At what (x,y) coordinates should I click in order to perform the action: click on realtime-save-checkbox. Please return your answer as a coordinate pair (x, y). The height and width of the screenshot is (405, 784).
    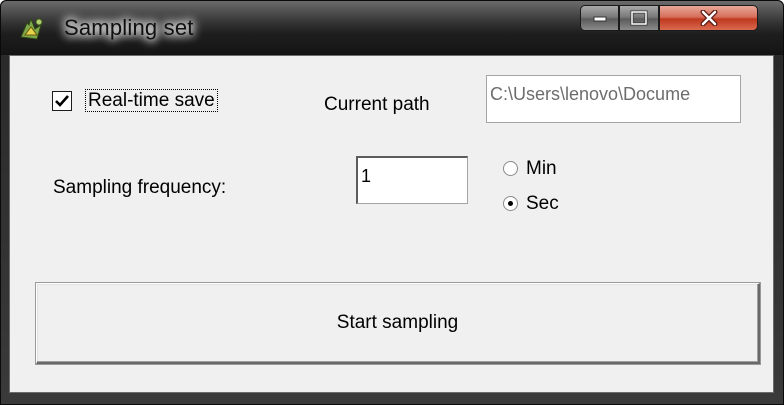
    Looking at the image, I should click on (62, 101).